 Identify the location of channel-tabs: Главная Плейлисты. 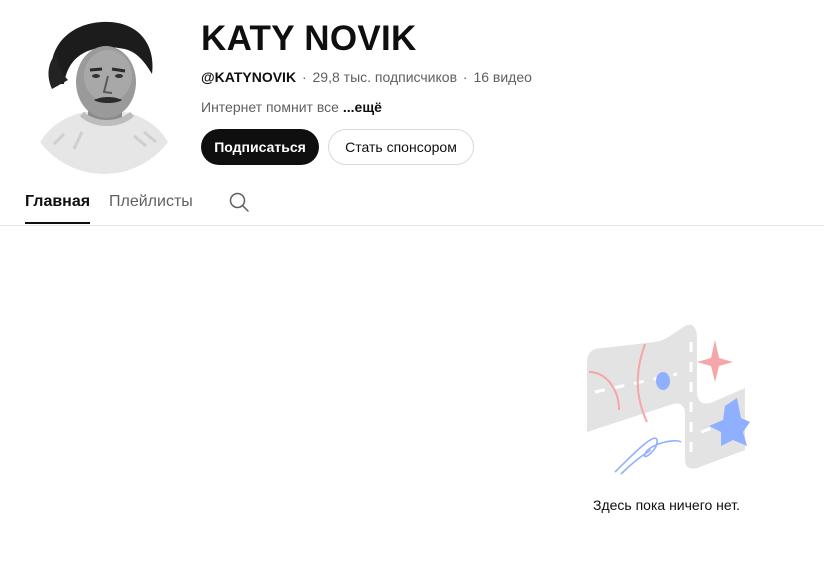
(412, 204).